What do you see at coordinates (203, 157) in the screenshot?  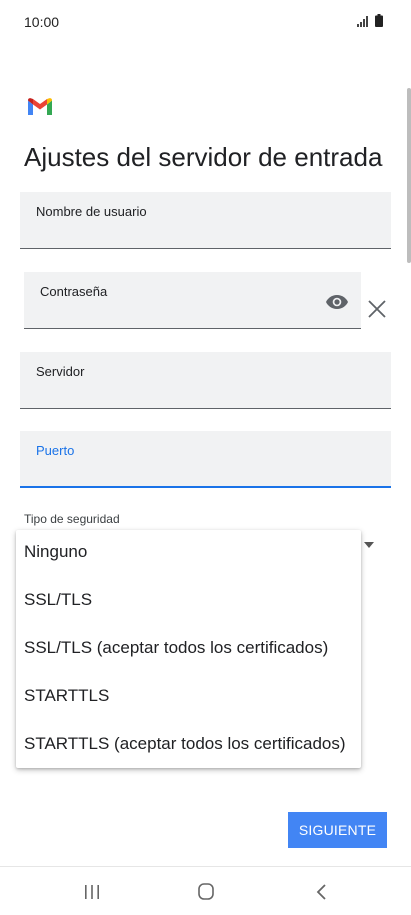 I see `page-title: Ajustes del servidor de entrada` at bounding box center [203, 157].